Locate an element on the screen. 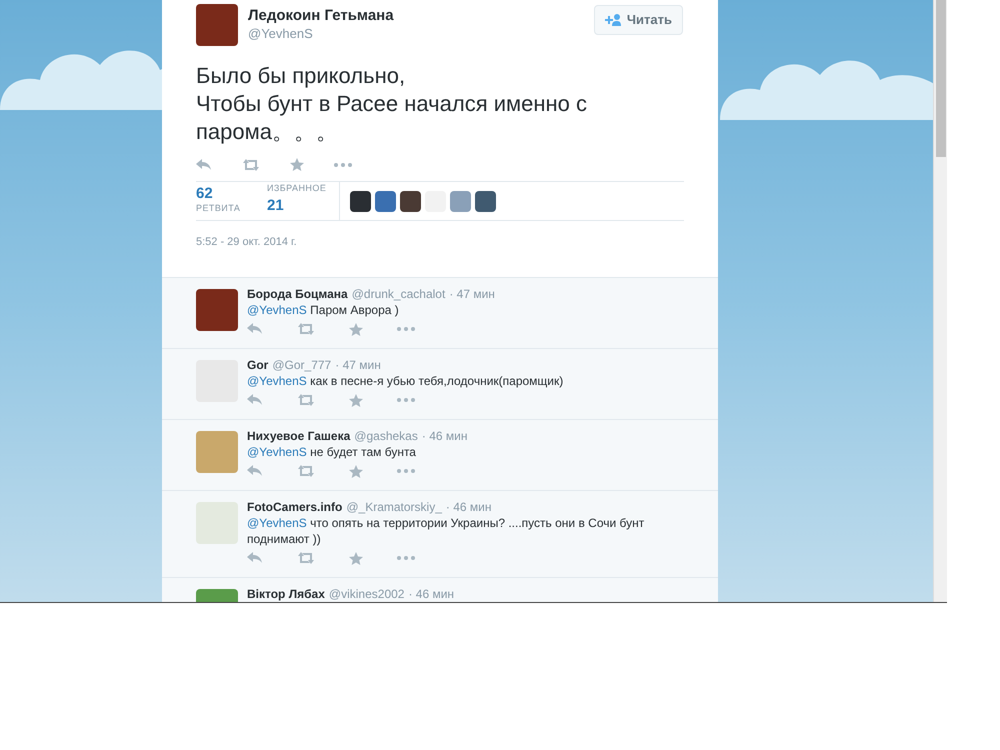  stat-label: РЕТВИТА is located at coordinates (219, 209).